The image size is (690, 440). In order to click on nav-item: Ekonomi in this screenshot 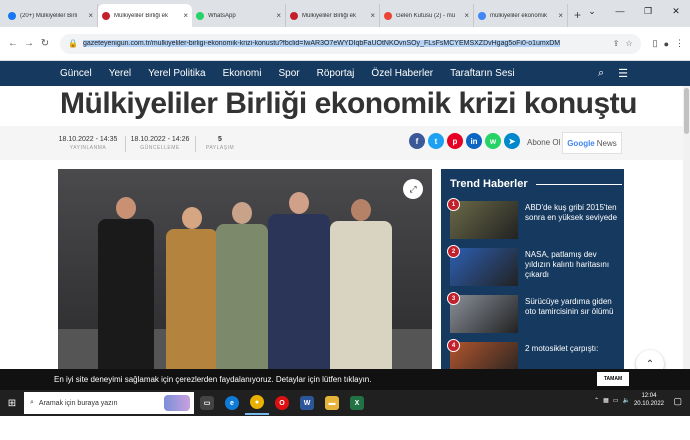, I will do `click(242, 73)`.